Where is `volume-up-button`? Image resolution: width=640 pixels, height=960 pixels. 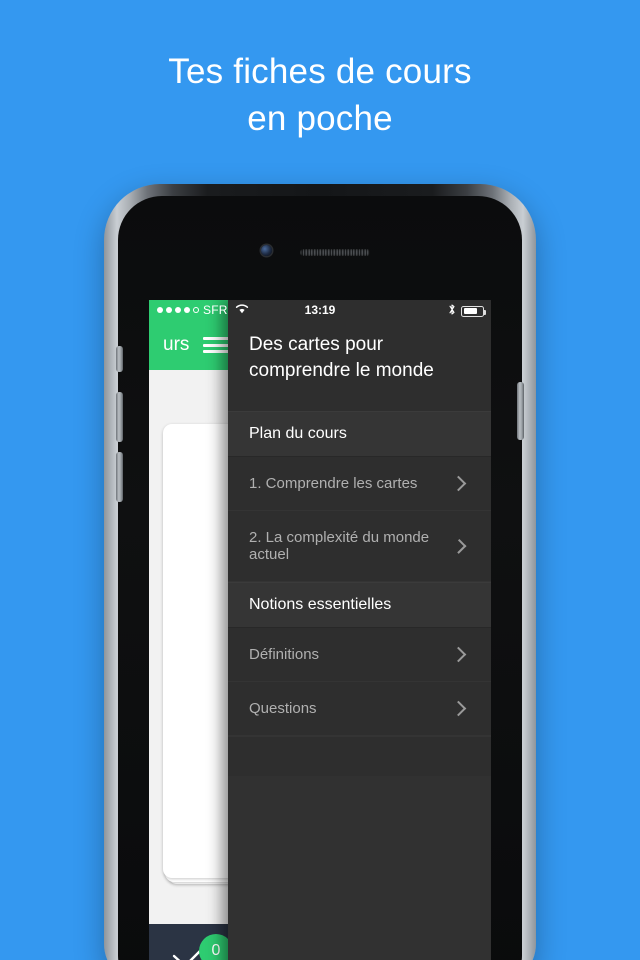 volume-up-button is located at coordinates (119, 417).